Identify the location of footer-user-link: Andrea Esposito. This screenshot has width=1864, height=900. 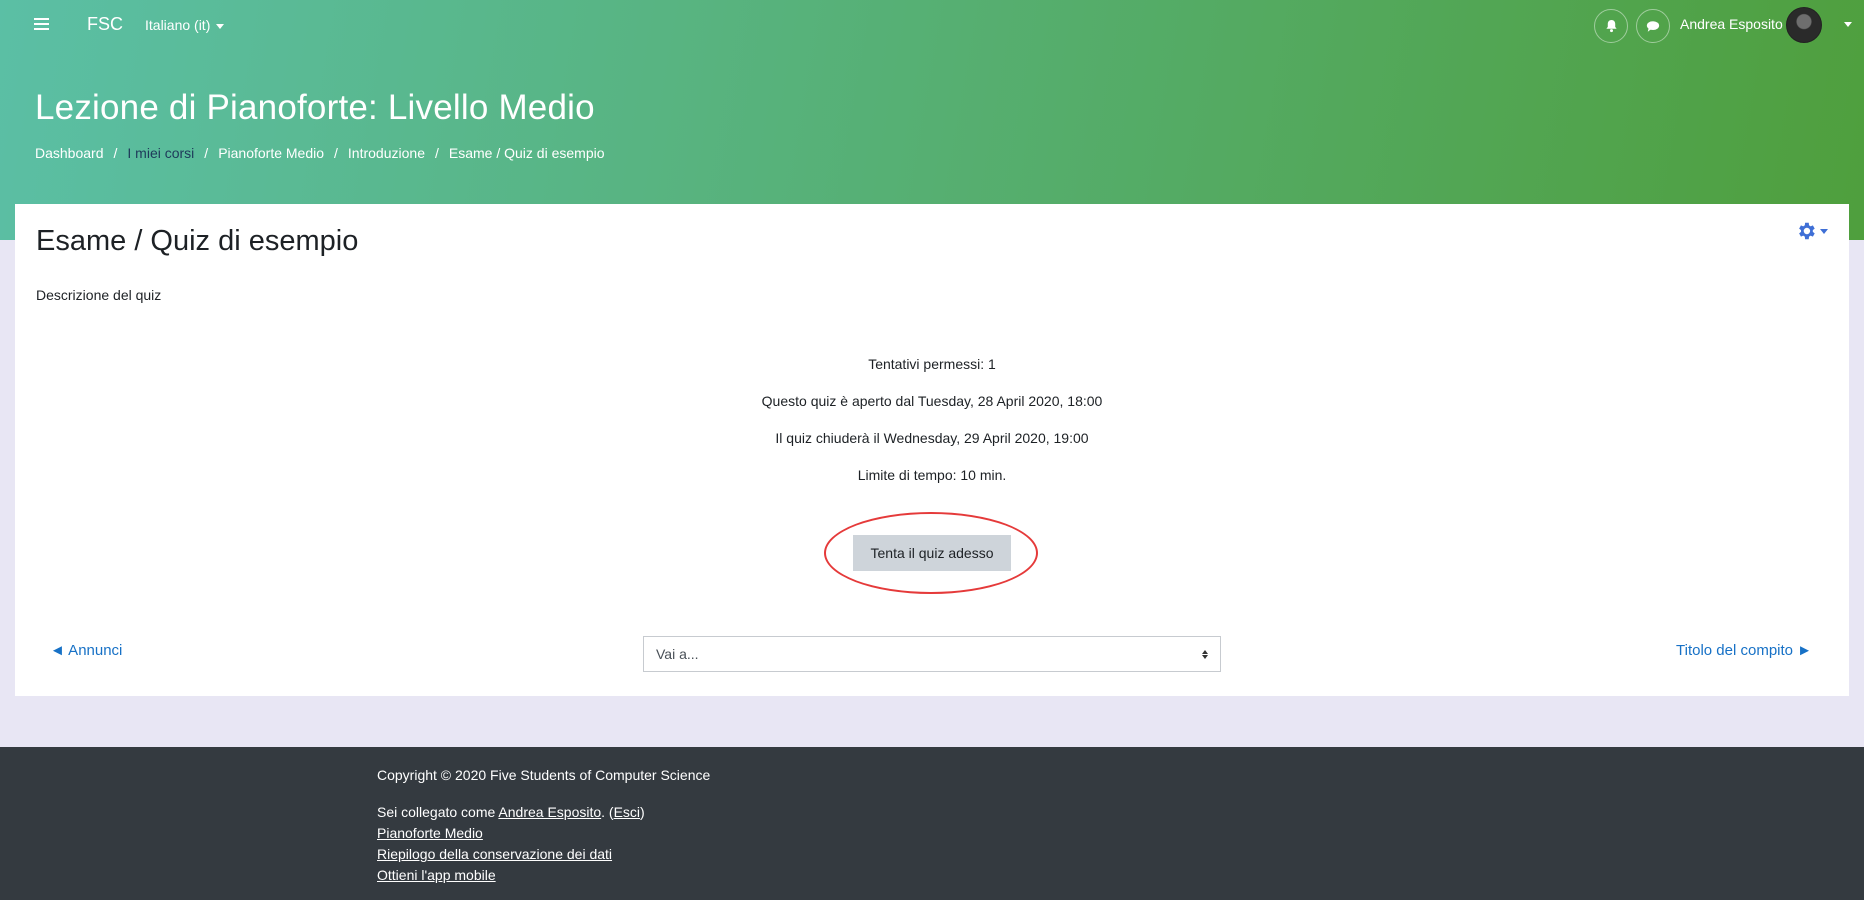
(549, 812).